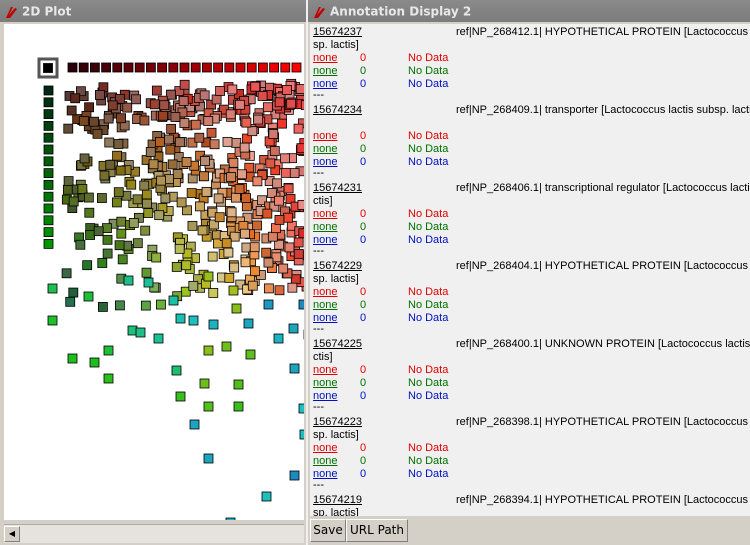  Describe the element at coordinates (337, 500) in the screenshot. I see `gene-id-link: 15674219` at that location.